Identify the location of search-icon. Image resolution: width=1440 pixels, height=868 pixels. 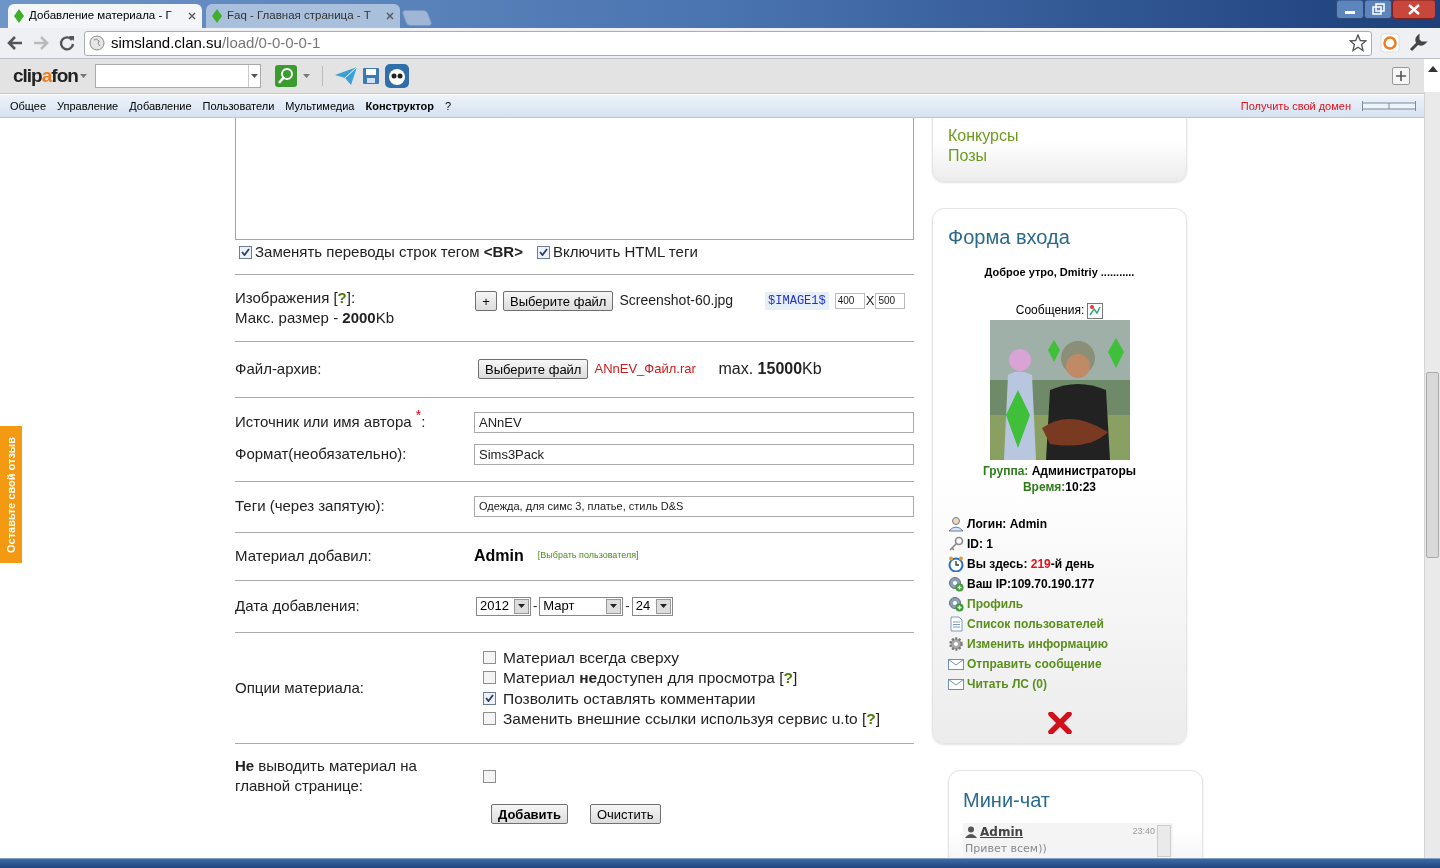
(286, 76).